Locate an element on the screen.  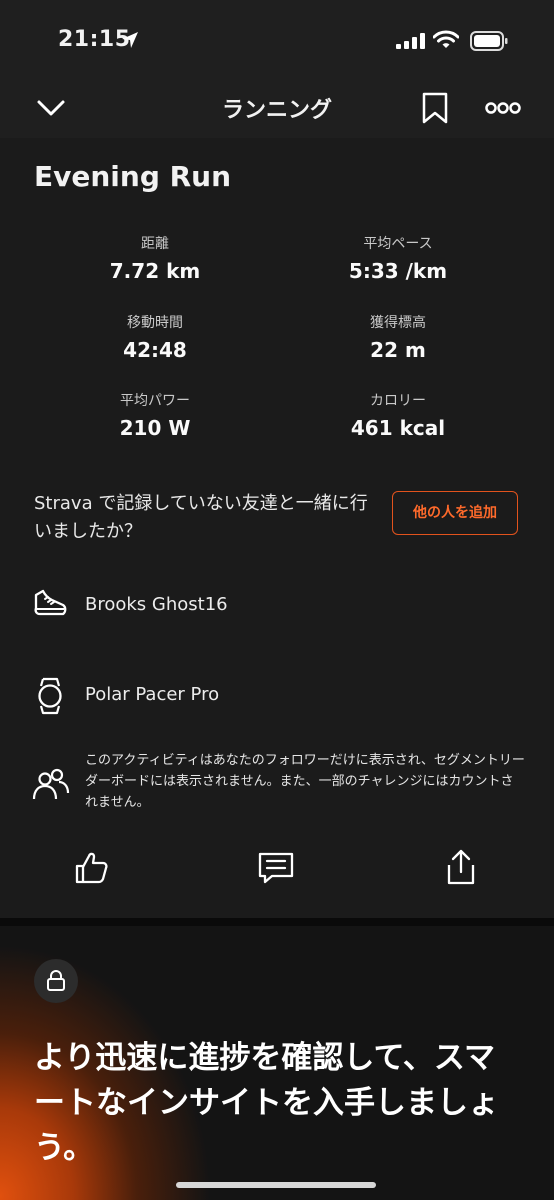
stat-value: 42:48 is located at coordinates (155, 350).